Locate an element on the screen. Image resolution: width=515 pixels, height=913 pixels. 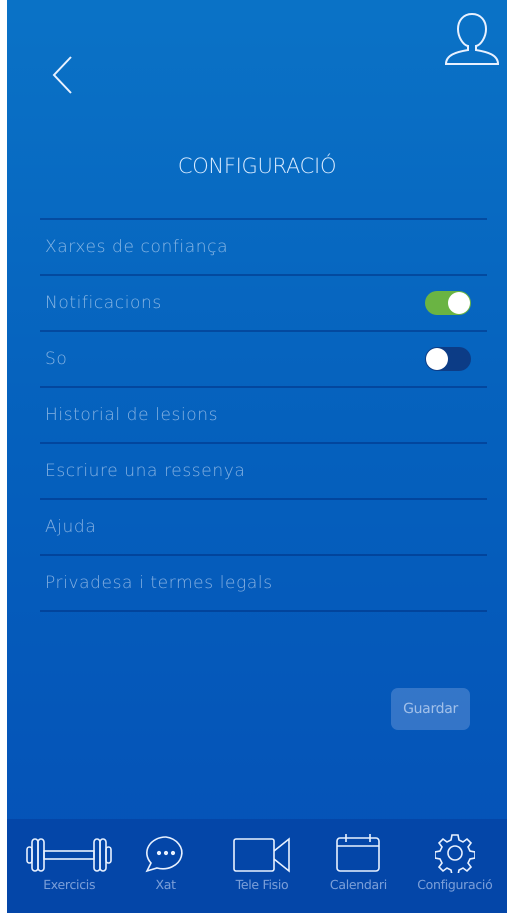
tab-label: Xat is located at coordinates (165, 884).